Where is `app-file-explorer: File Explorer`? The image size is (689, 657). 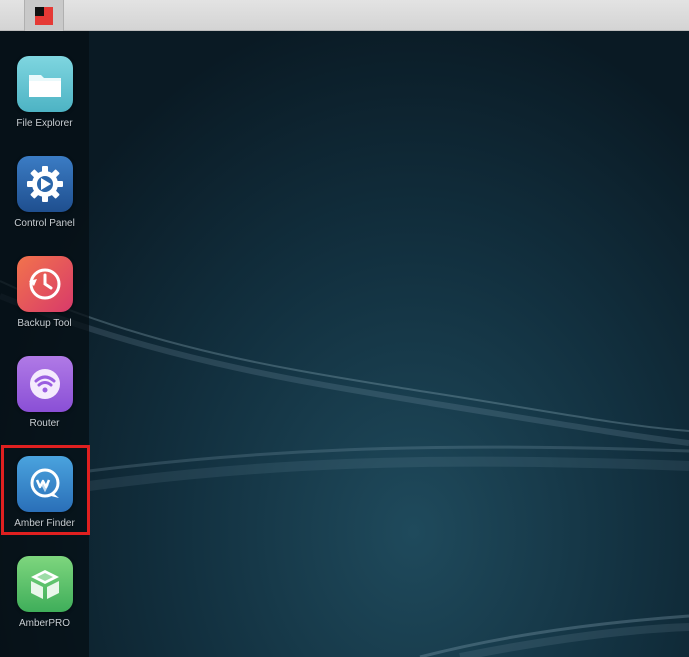 app-file-explorer: File Explorer is located at coordinates (44, 101).